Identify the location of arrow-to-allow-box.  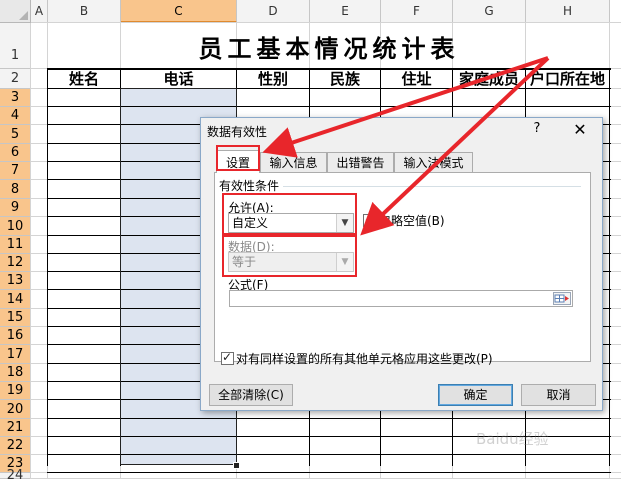
(455, 146).